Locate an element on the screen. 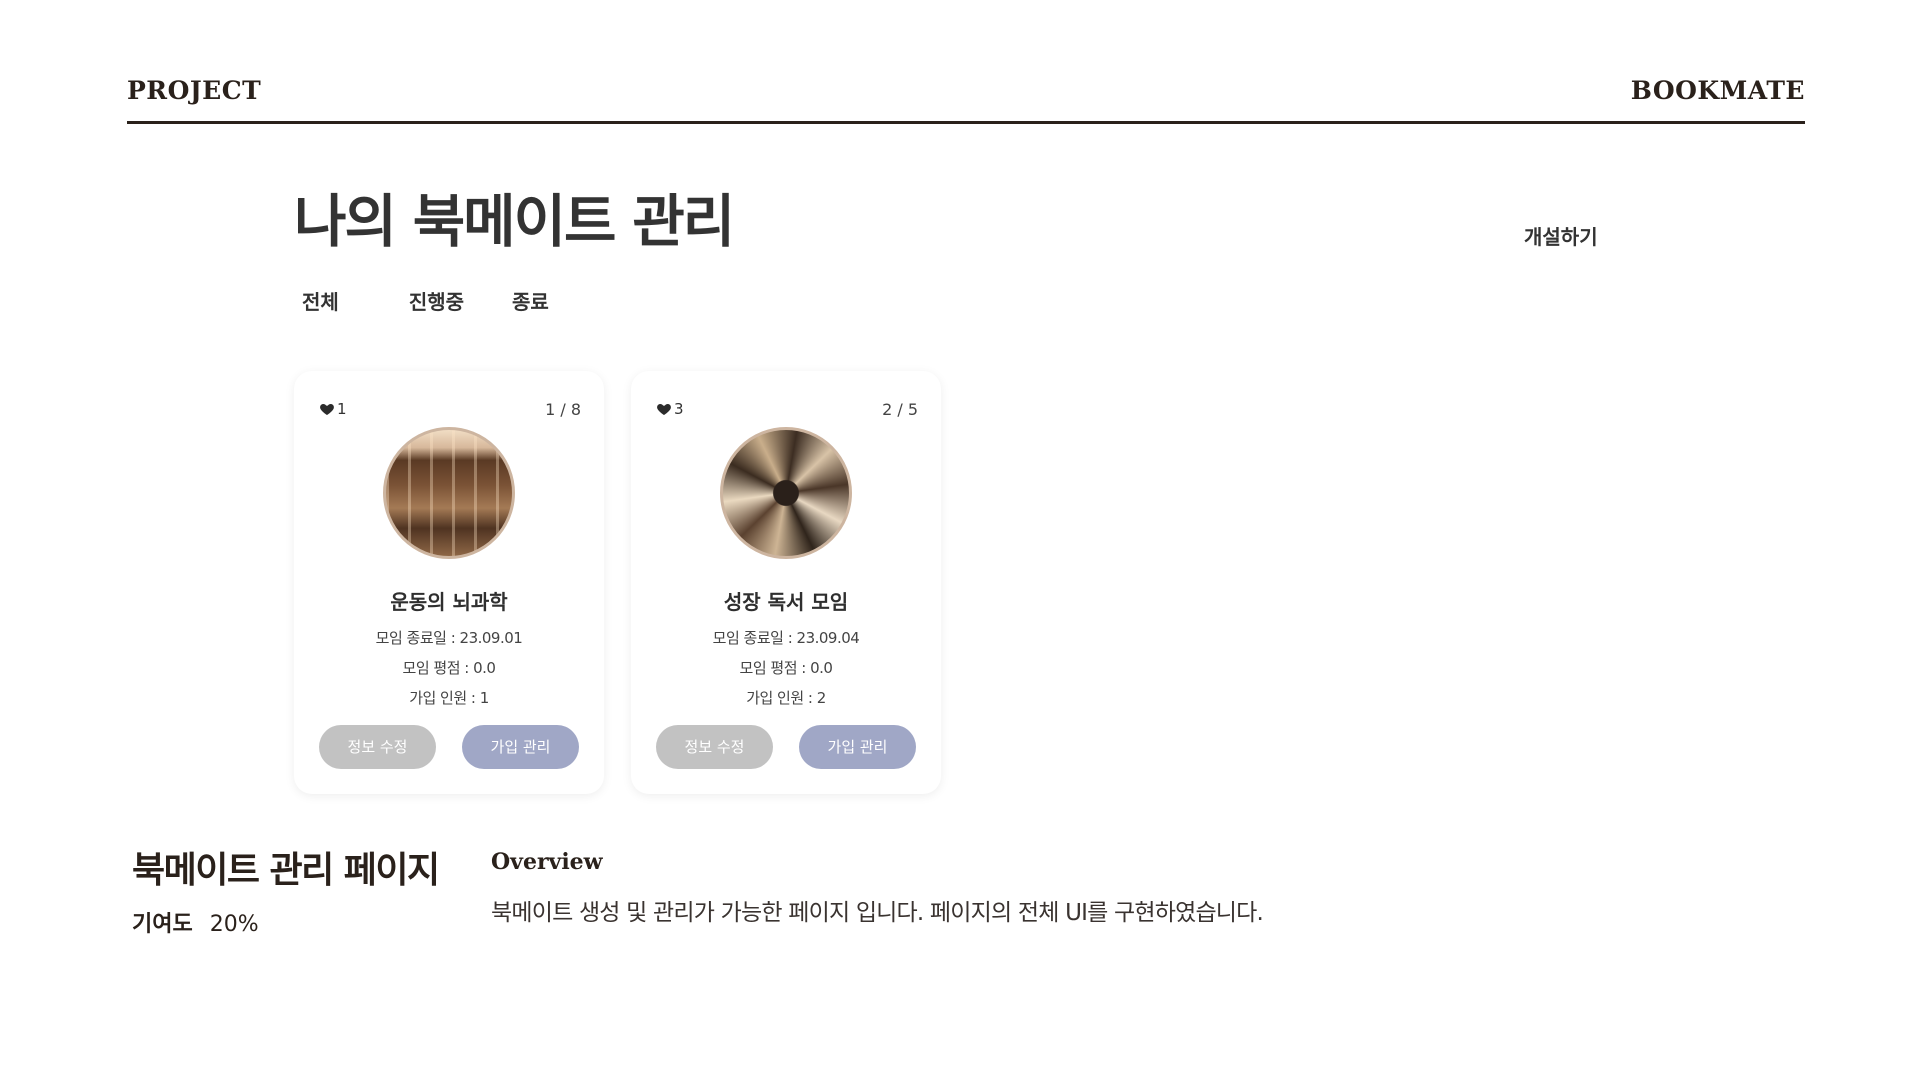 This screenshot has height=1080, width=1920. contribution-value: 20% is located at coordinates (234, 924).